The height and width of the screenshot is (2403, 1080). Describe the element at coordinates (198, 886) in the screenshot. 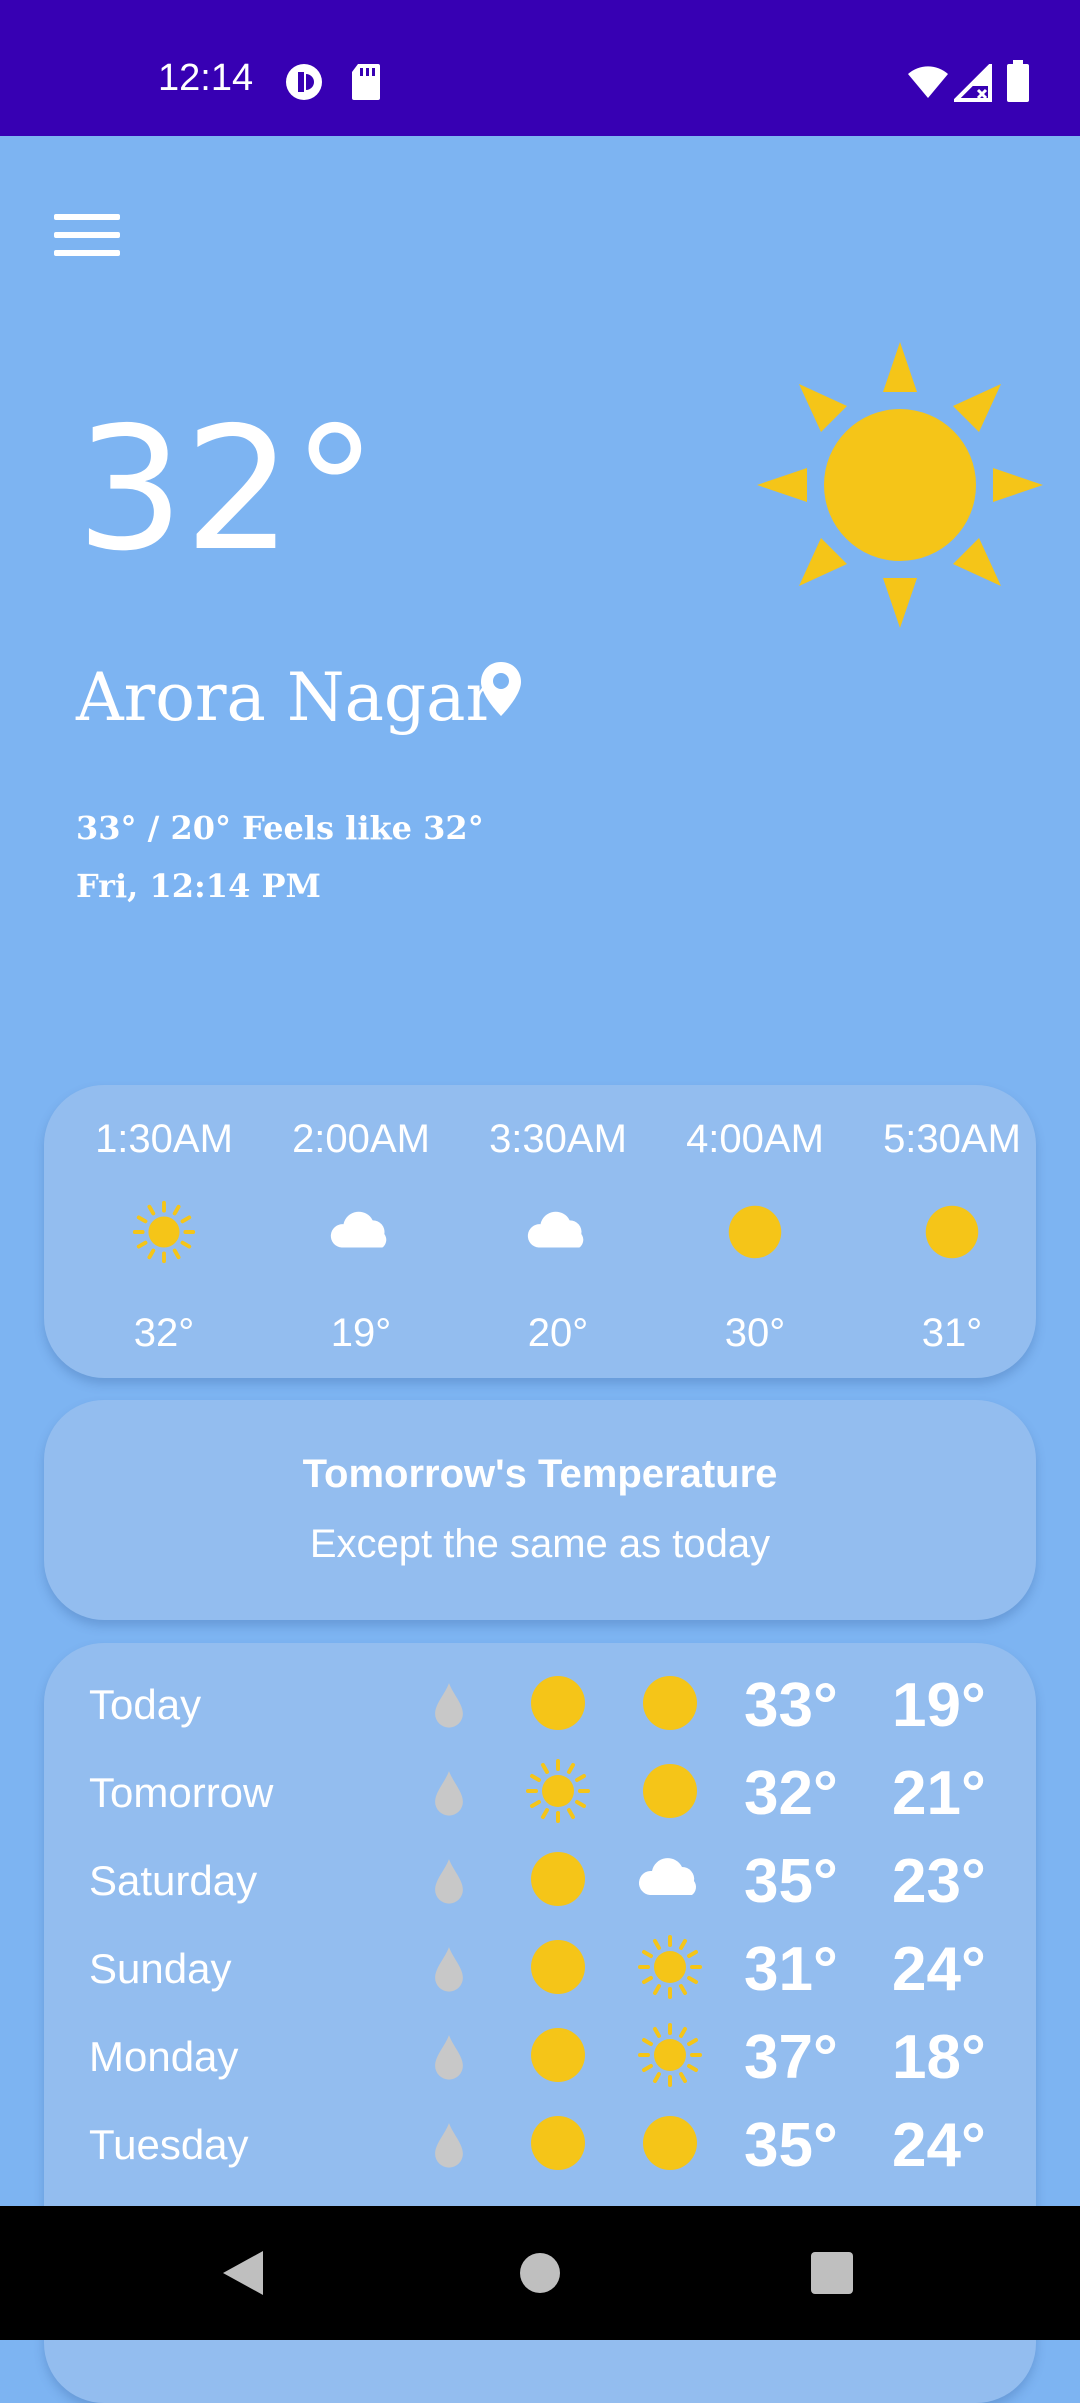

I see `current-datetime: Fri, 12:14 PM` at that location.